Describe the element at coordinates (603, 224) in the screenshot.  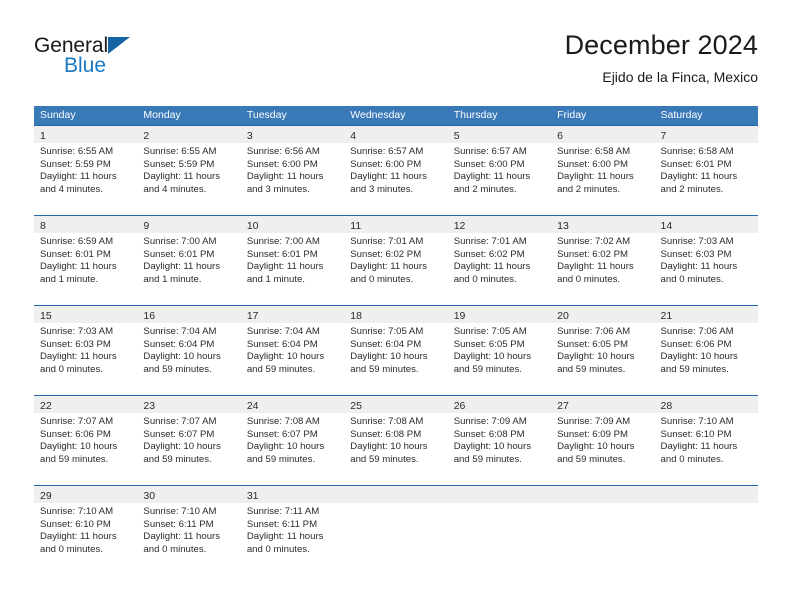
I see `day-number-band: 13` at that location.